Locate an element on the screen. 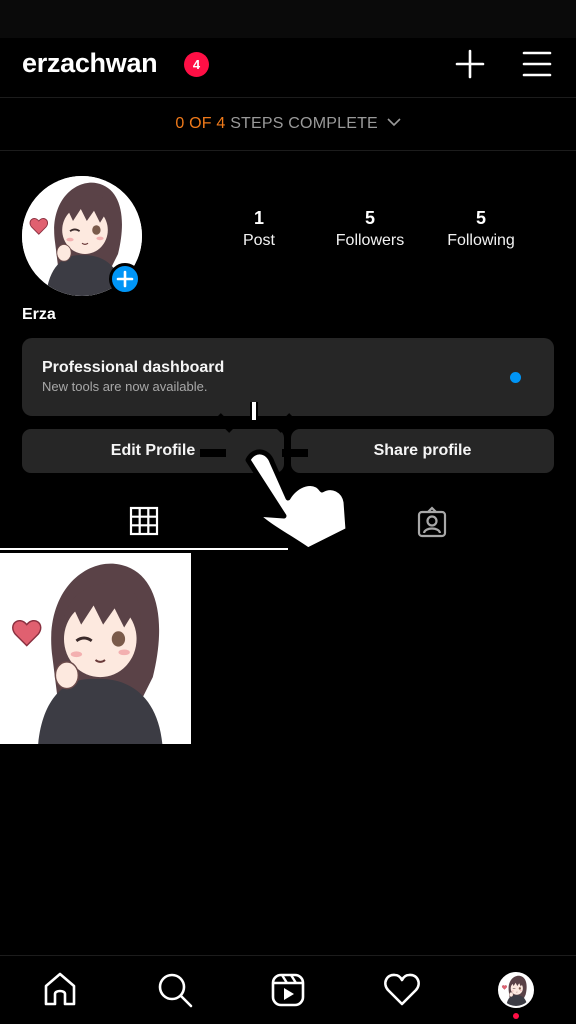  profile-tabs is located at coordinates (288, 522).